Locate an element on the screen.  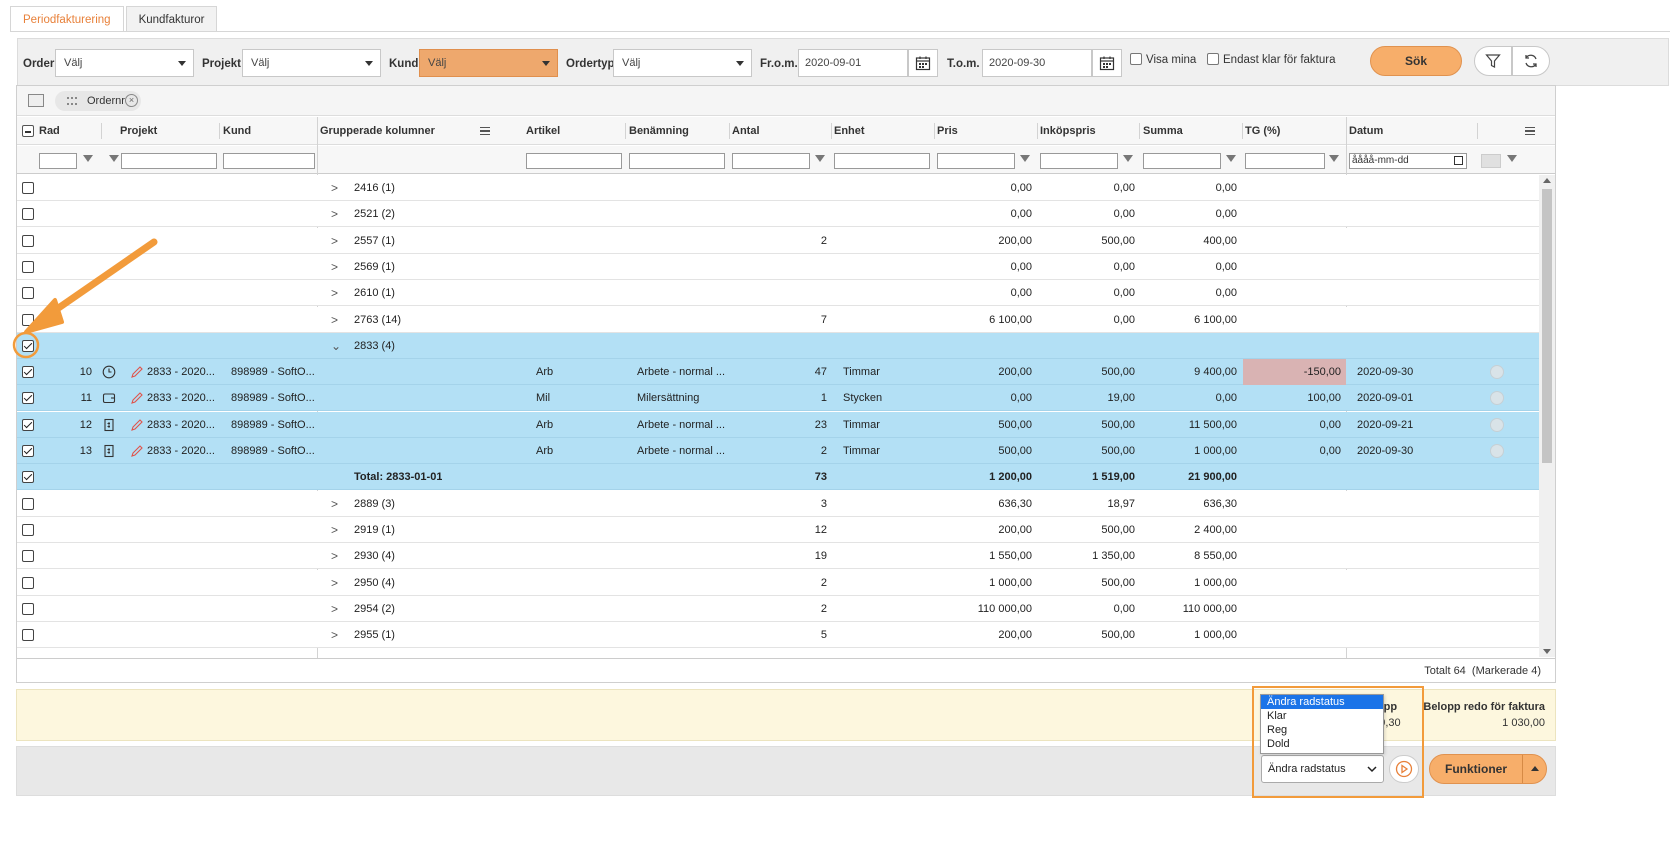
ordertyp-select: Välj is located at coordinates (682, 63).